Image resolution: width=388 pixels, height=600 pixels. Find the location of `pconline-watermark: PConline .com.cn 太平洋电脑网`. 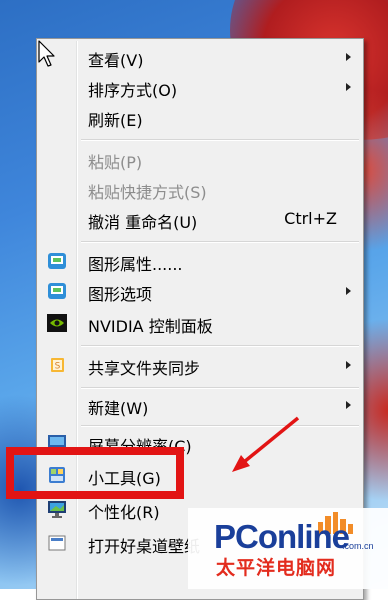

pconline-watermark: PConline .com.cn 太平洋电脑网 is located at coordinates (288, 548).